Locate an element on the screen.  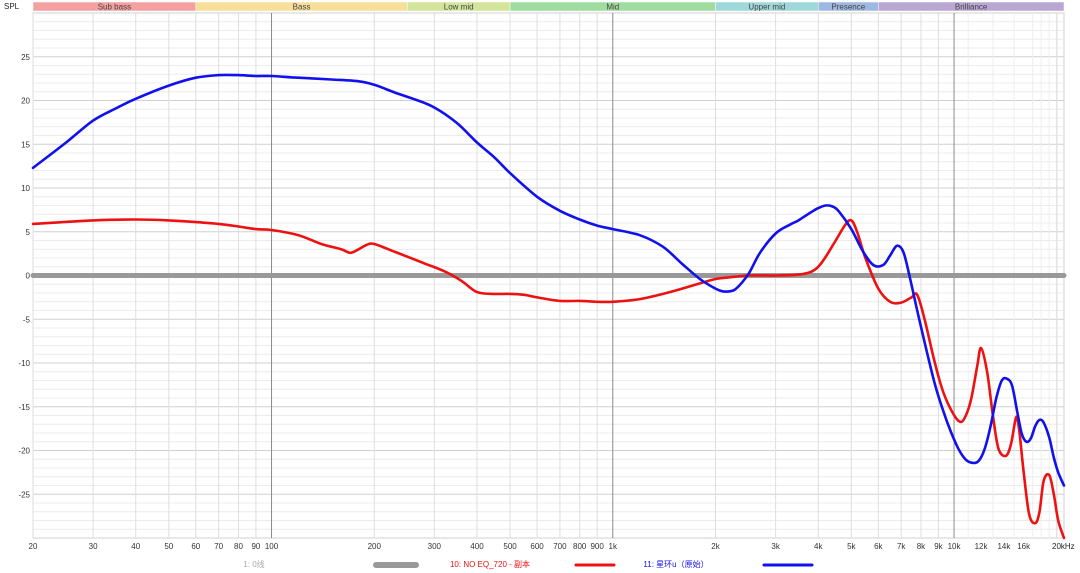
legend-label: 11: 星环u（原始） is located at coordinates (675, 564).